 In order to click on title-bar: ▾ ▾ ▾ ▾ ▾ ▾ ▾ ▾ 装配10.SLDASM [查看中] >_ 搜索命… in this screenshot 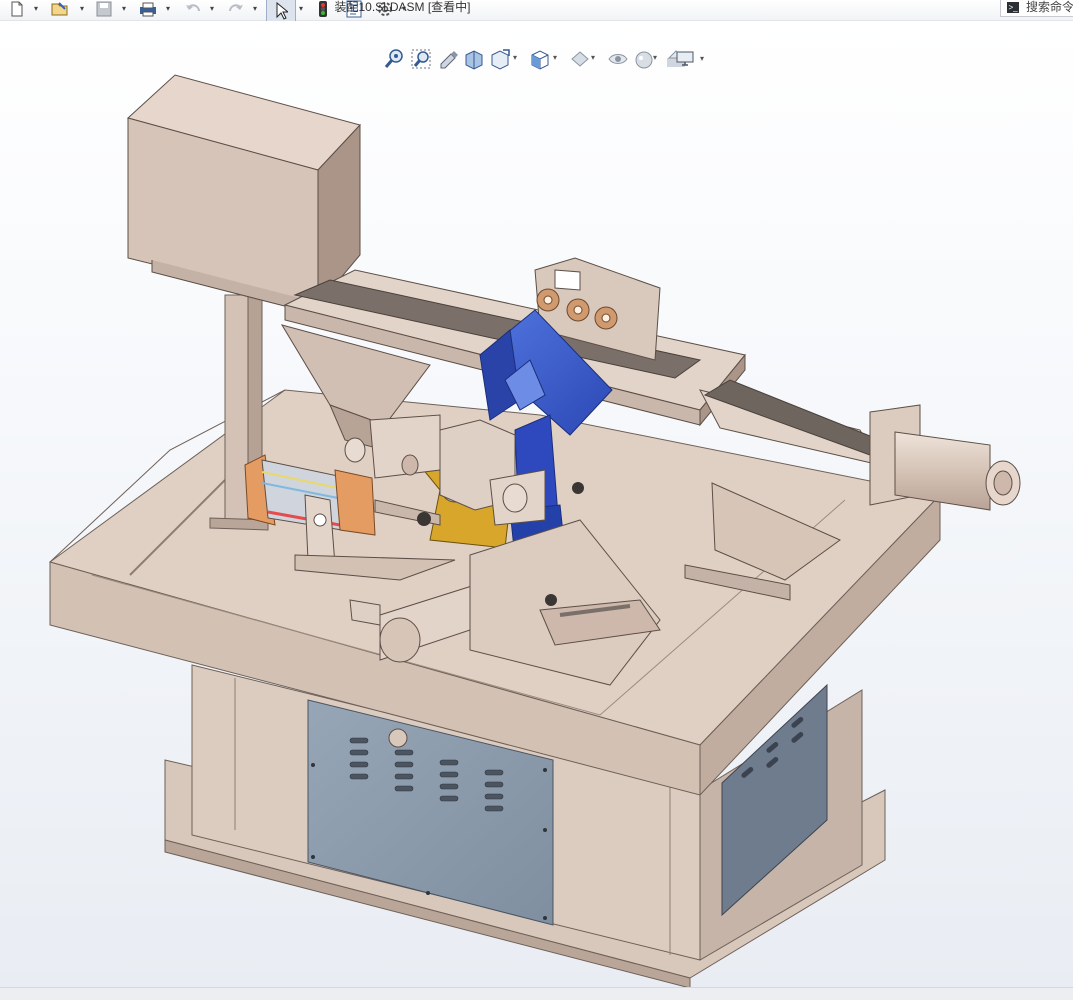, I will do `click(536, 11)`.